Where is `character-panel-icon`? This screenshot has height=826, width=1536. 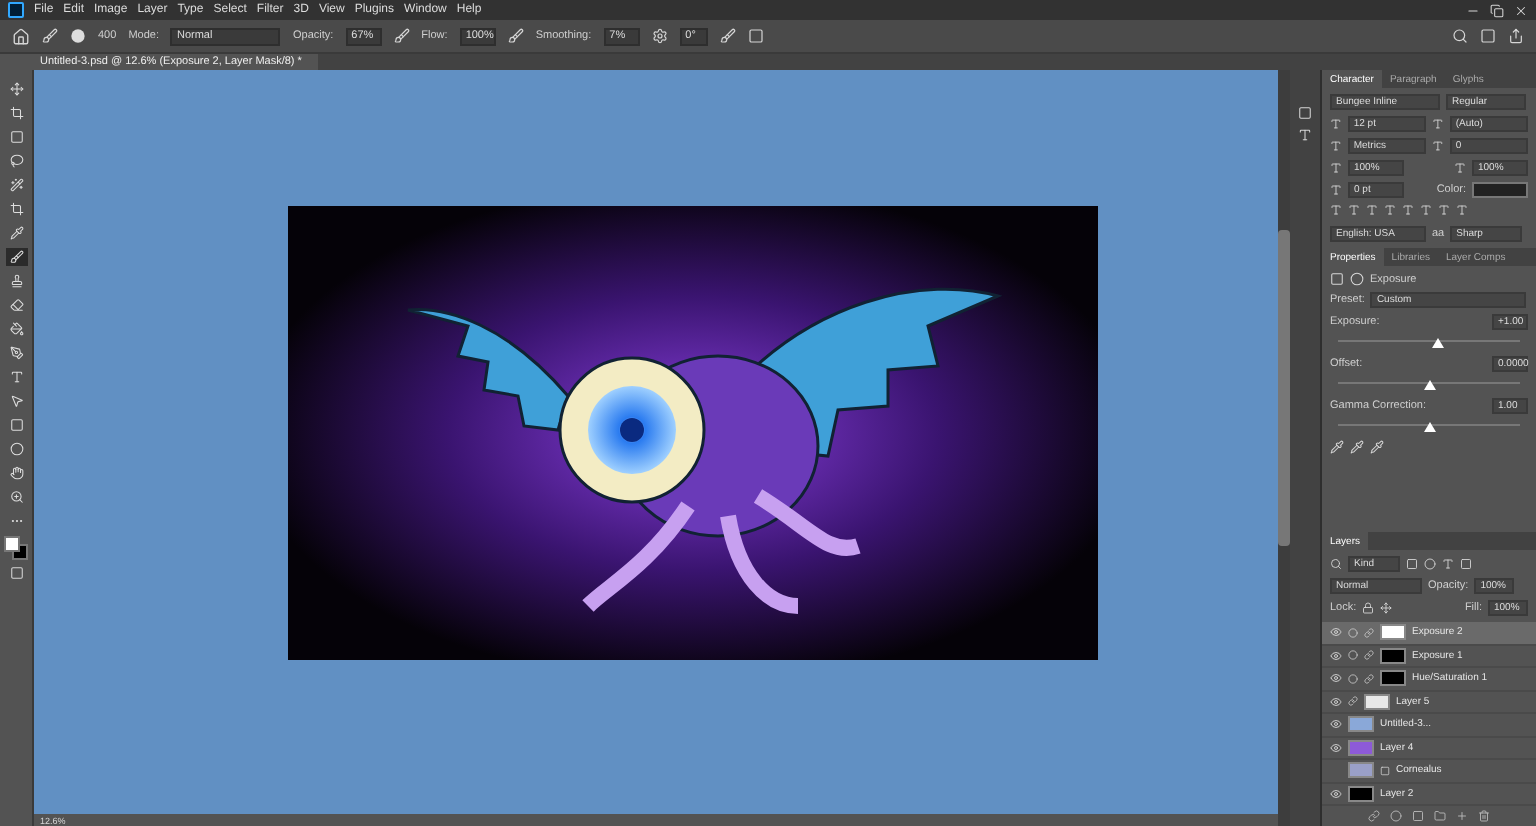
character-panel-icon is located at coordinates (1305, 135).